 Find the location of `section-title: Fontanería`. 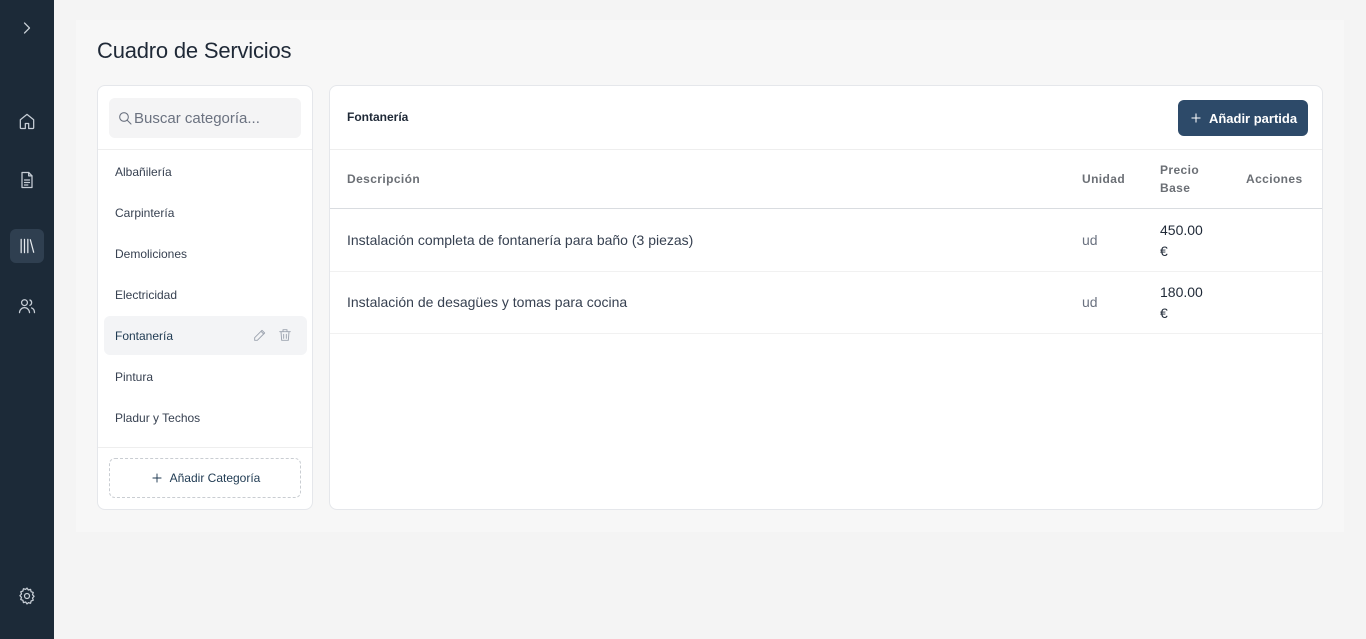

section-title: Fontanería is located at coordinates (378, 117).